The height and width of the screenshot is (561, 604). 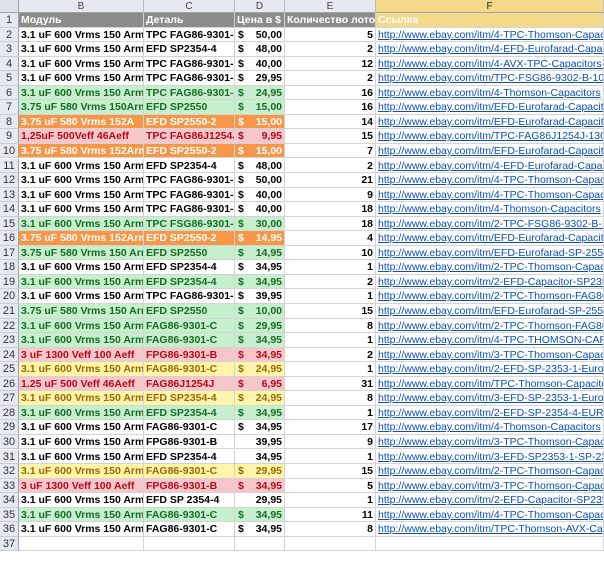 I want to click on header-cell-qty: Количество лотов, so click(x=330, y=20).